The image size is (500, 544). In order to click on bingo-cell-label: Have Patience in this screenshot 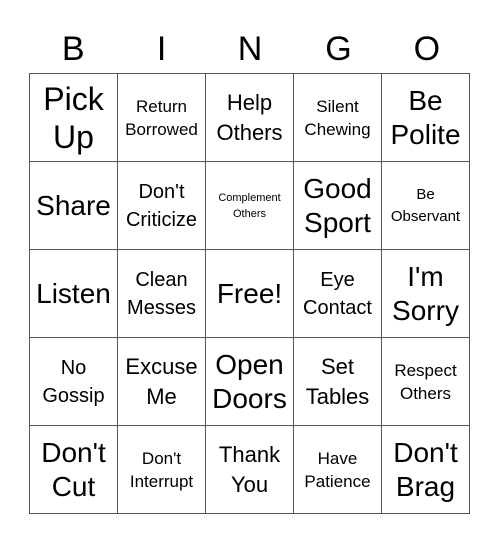, I will do `click(337, 469)`.